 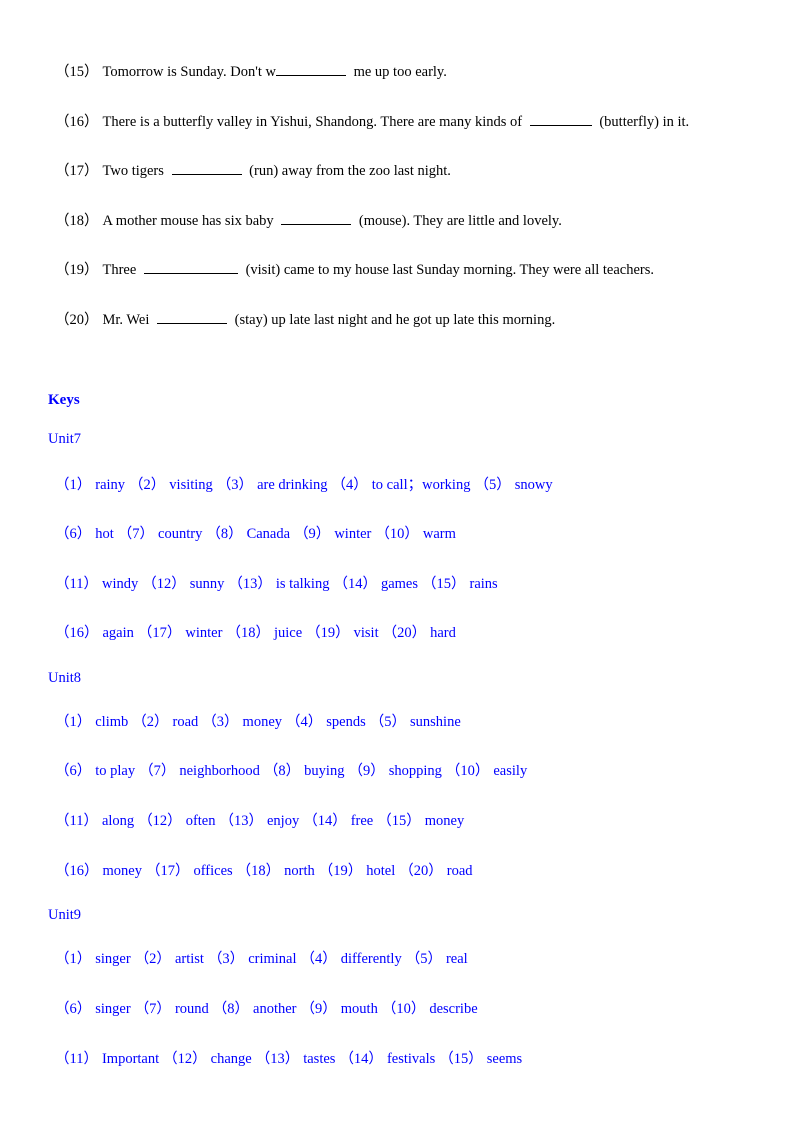 What do you see at coordinates (277, 1059) in the screenshot?
I see `key-number: （13）` at bounding box center [277, 1059].